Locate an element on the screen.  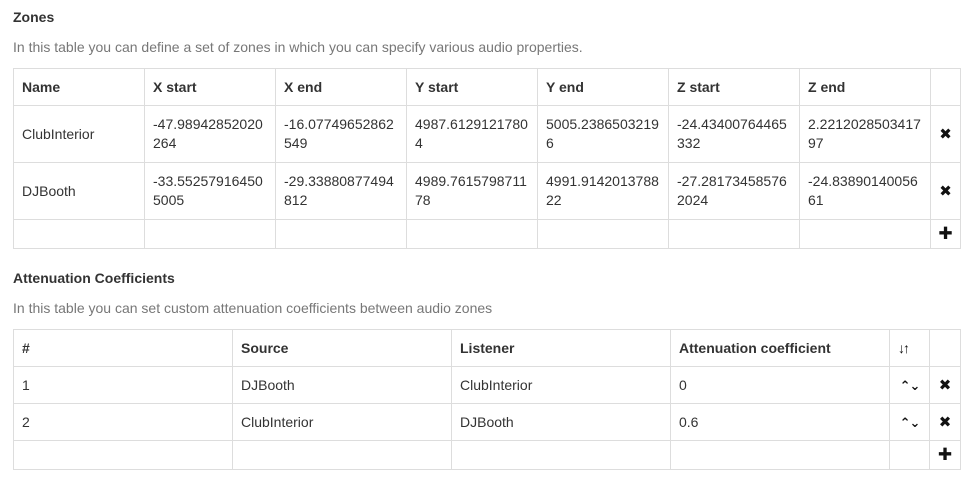
col-z-start: Z start is located at coordinates (734, 87).